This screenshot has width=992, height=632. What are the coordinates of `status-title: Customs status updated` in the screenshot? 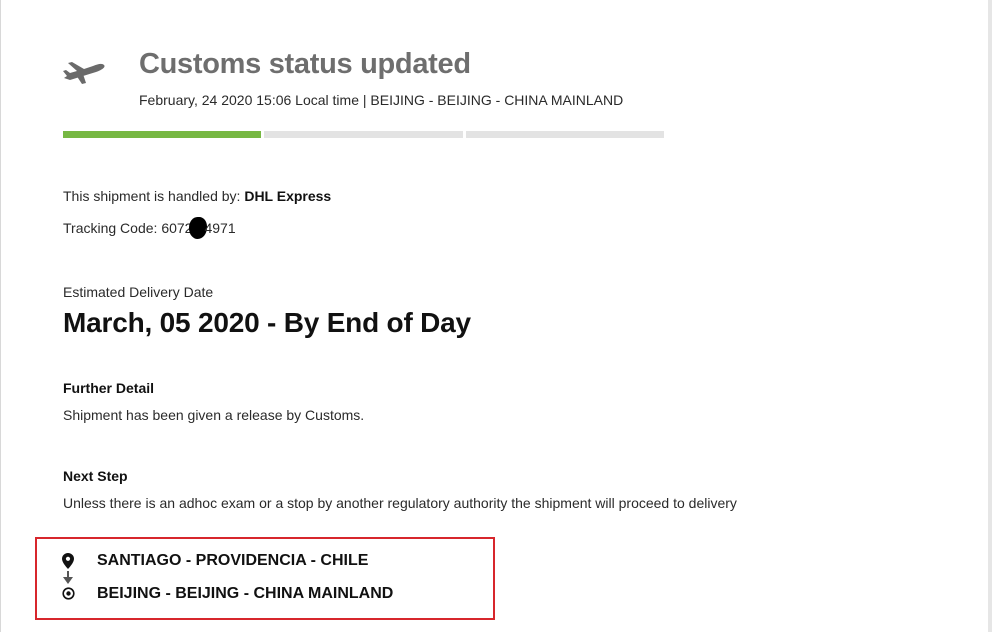 It's located at (305, 64).